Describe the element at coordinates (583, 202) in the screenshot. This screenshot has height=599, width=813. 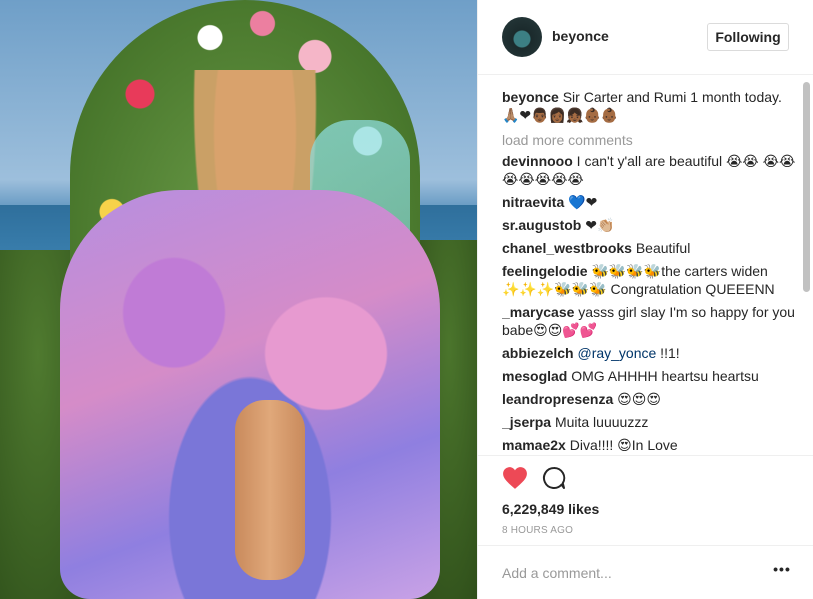
I see `comment-text: 💙❤` at that location.